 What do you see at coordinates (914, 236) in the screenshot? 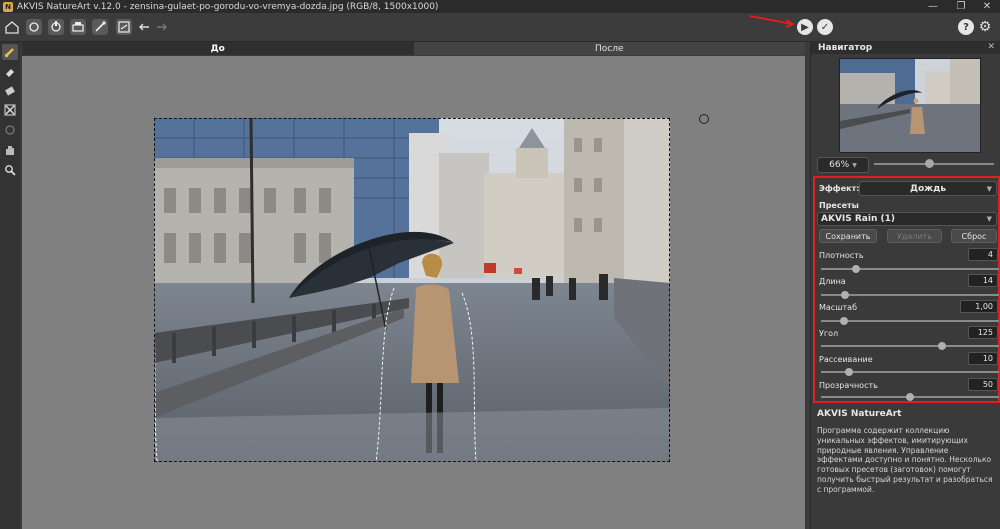
I see `delete-preset-button: Удалить` at bounding box center [914, 236].